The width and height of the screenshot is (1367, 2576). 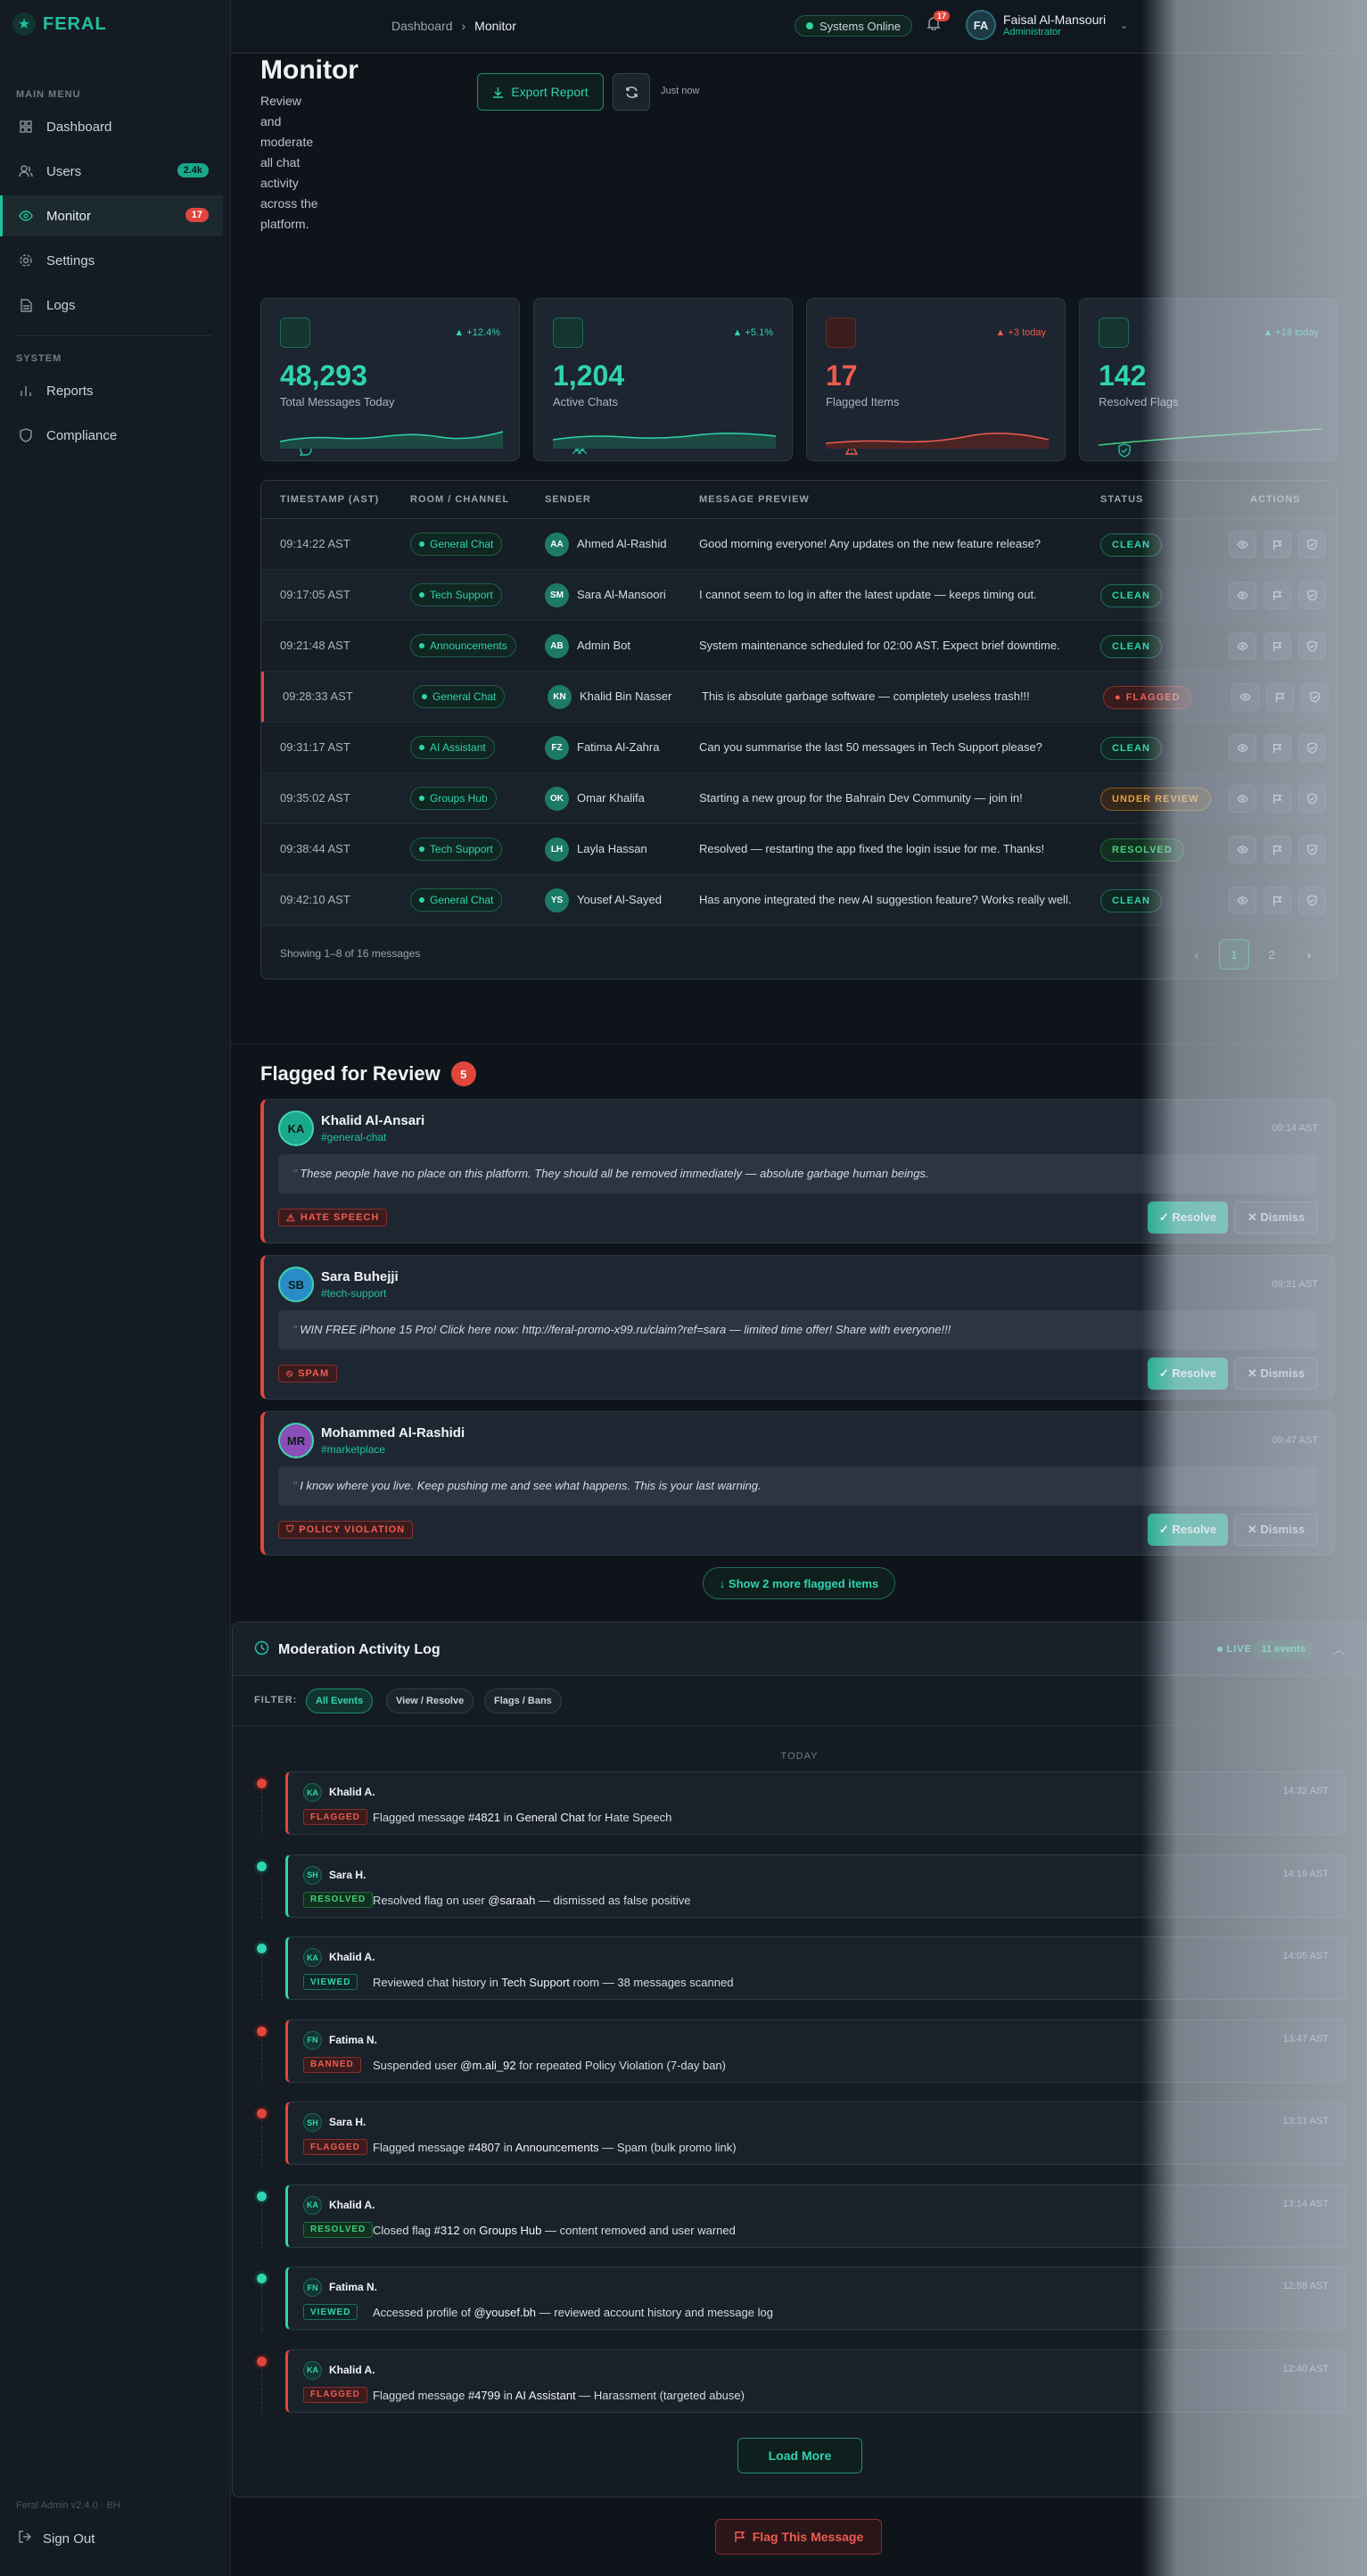 I want to click on filter-all-events: All Events, so click(x=340, y=1701).